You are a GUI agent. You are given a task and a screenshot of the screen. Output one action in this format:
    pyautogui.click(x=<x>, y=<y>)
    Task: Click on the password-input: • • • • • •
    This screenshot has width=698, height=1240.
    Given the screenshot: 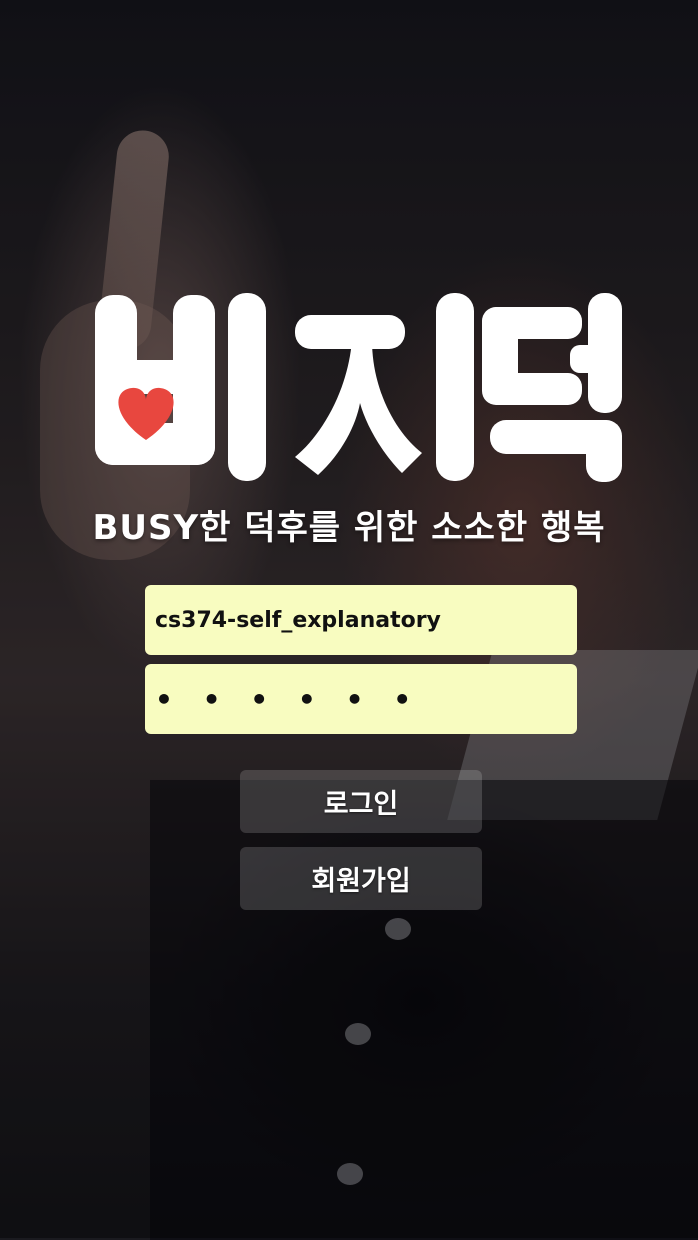 What is the action you would take?
    pyautogui.click(x=361, y=699)
    